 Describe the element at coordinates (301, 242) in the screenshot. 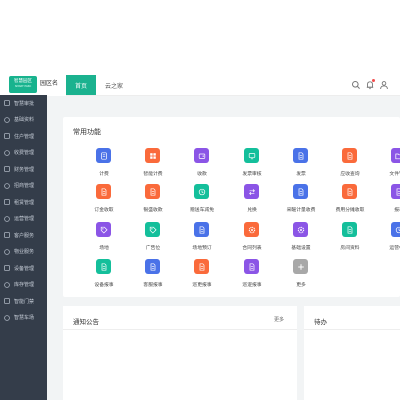

I see `function-item: 基础设置` at that location.